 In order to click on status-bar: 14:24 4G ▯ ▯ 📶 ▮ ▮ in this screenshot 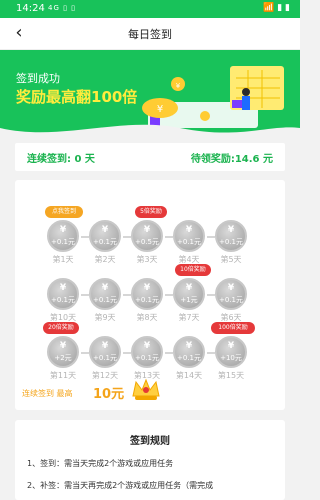, I will do `click(150, 9)`.